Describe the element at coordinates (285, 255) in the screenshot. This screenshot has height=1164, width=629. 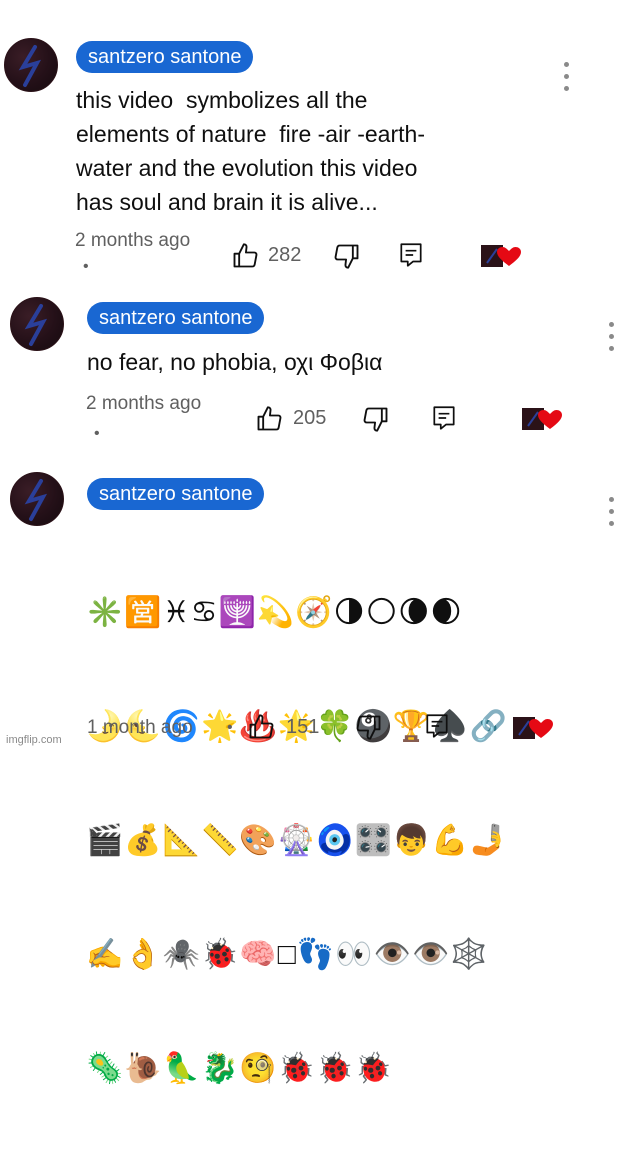
I see `like-count: 282` at that location.